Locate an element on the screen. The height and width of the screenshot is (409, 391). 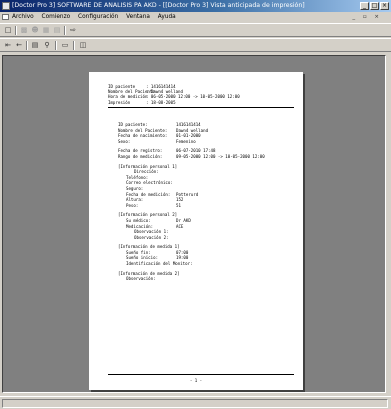
menu-ventana: Ventana is located at coordinates (138, 17).